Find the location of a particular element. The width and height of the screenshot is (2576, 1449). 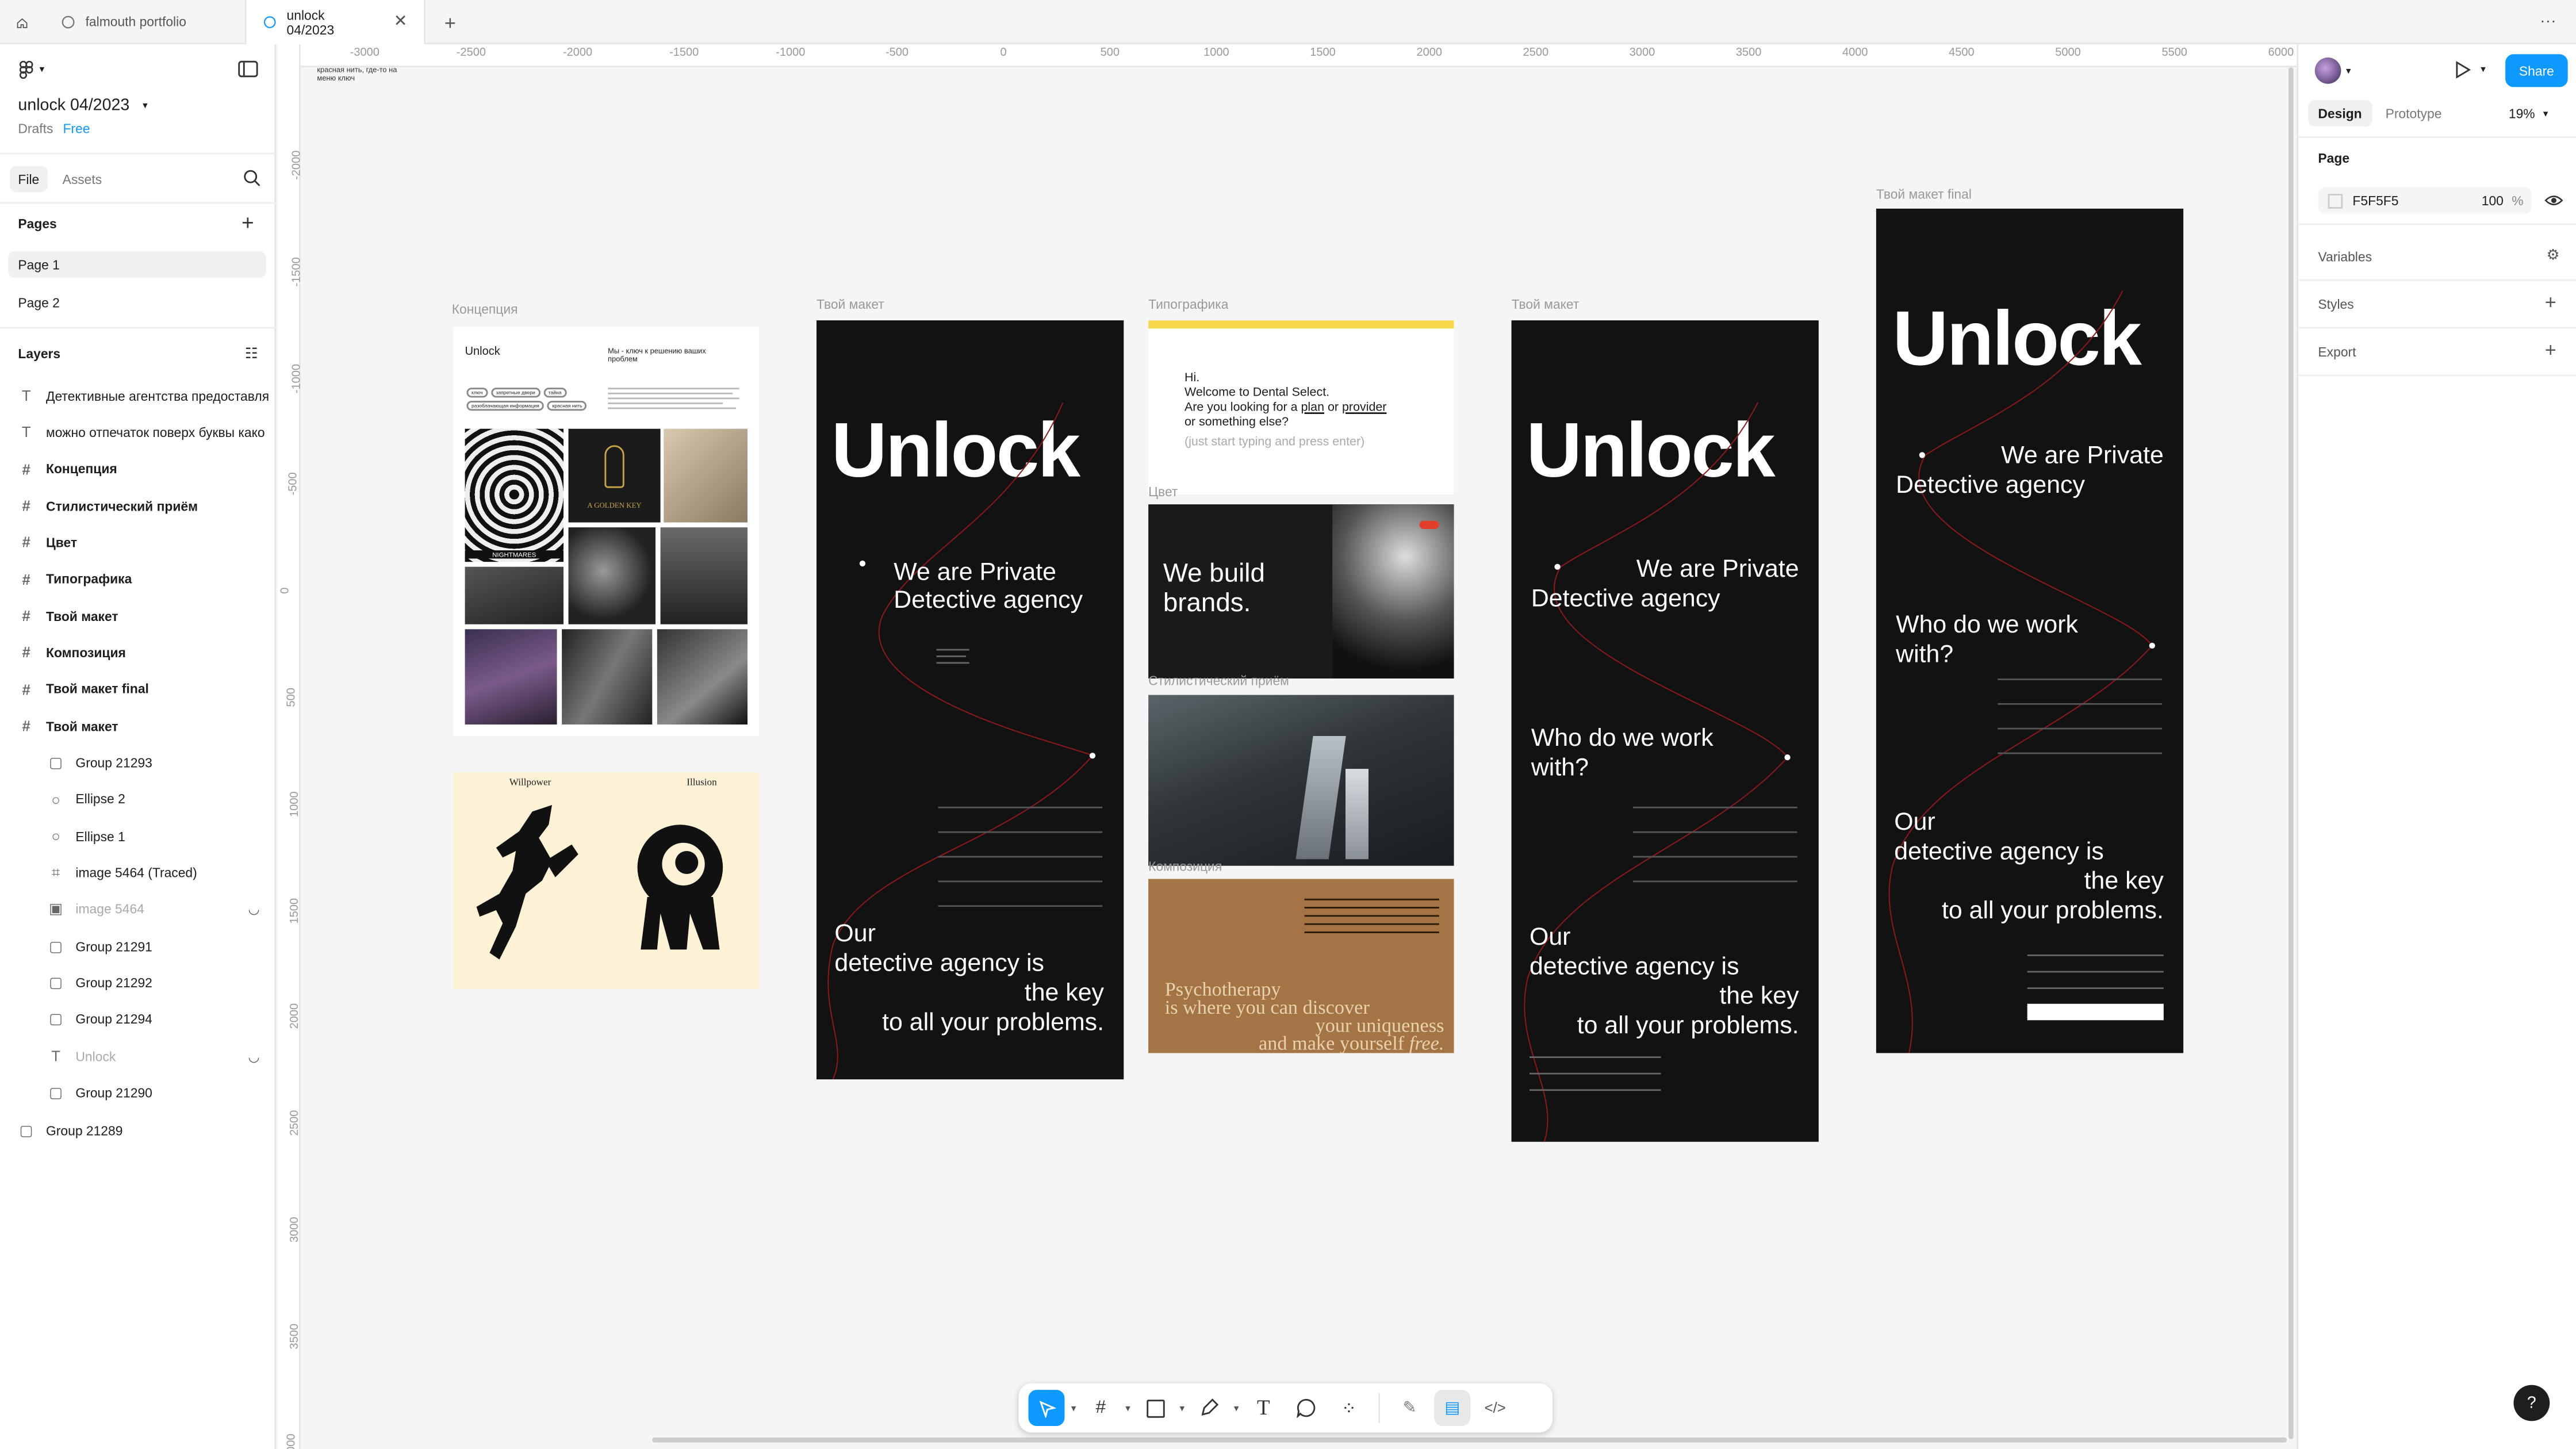

layer-item: ▢ Group 21293 is located at coordinates (138, 763).